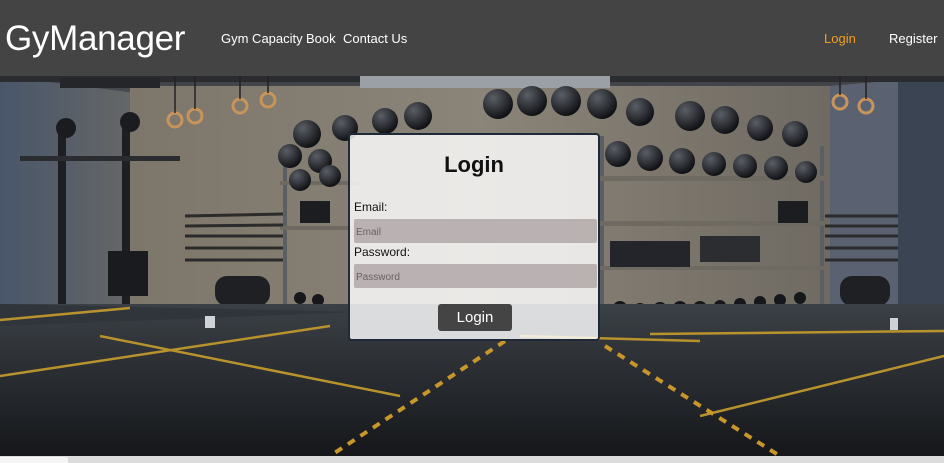 Image resolution: width=944 pixels, height=463 pixels. Describe the element at coordinates (375, 39) in the screenshot. I see `nav-link-contact-us: Contact Us` at that location.